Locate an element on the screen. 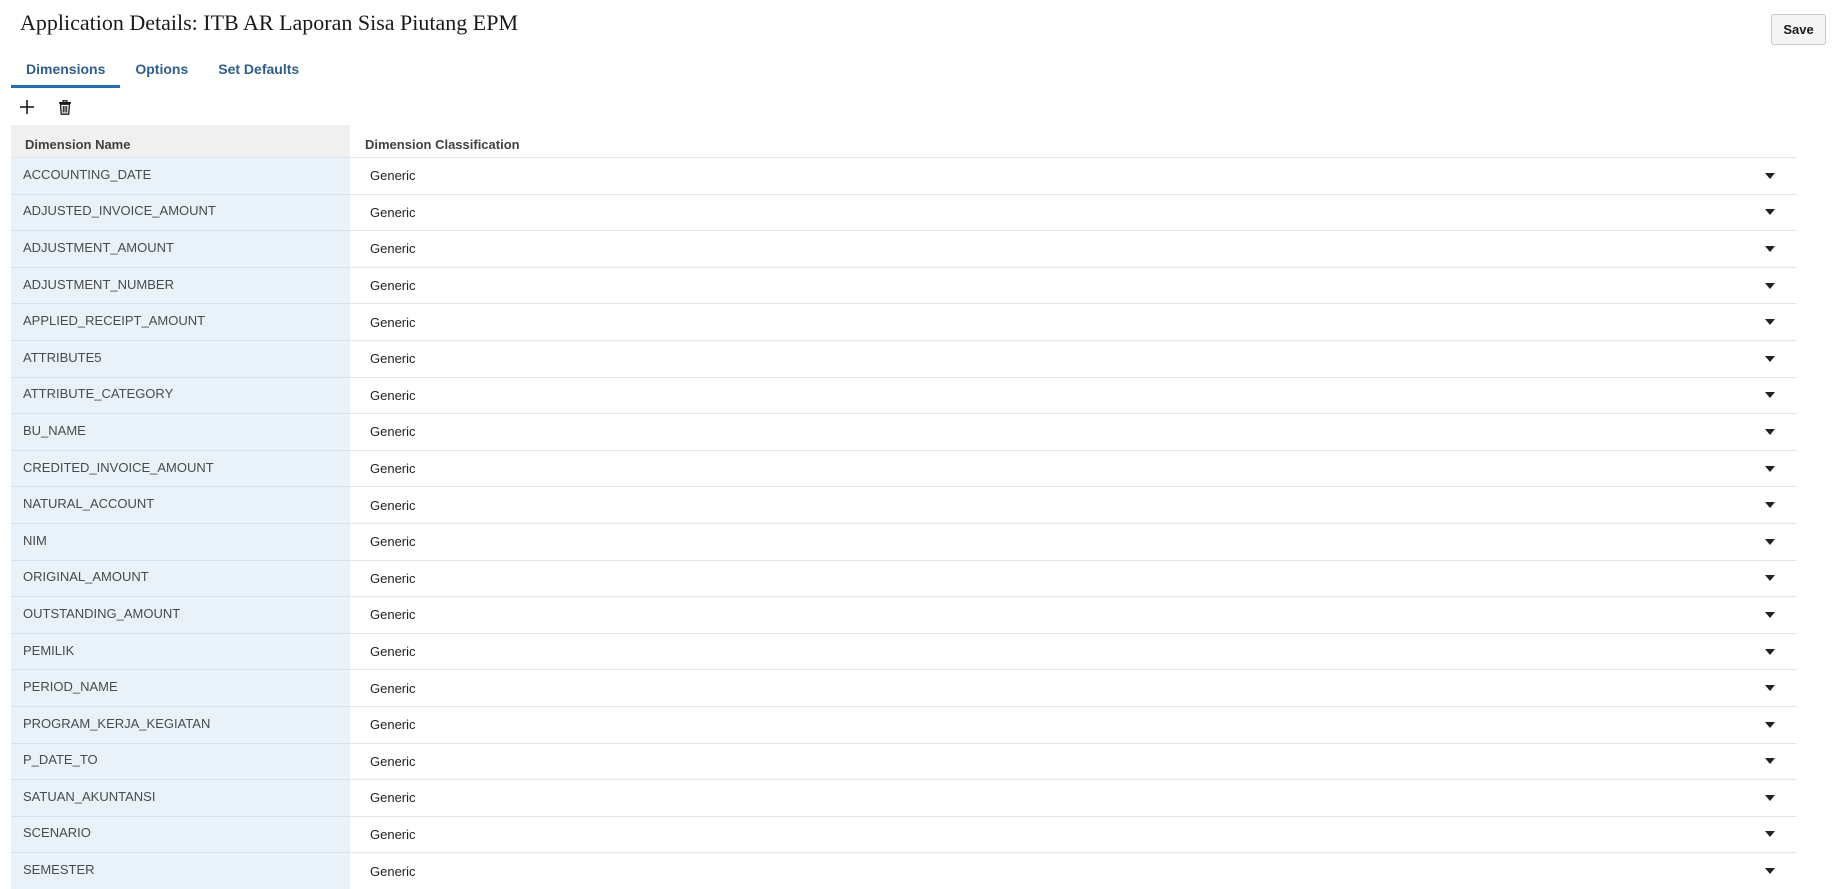  table-row: BU_NAME Generic is located at coordinates (904, 432).